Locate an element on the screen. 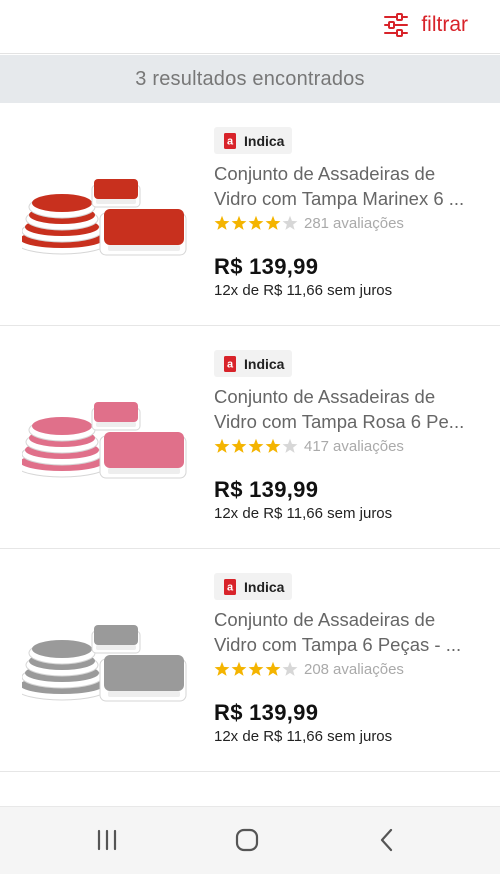  filter-label: filtrar is located at coordinates (444, 24).